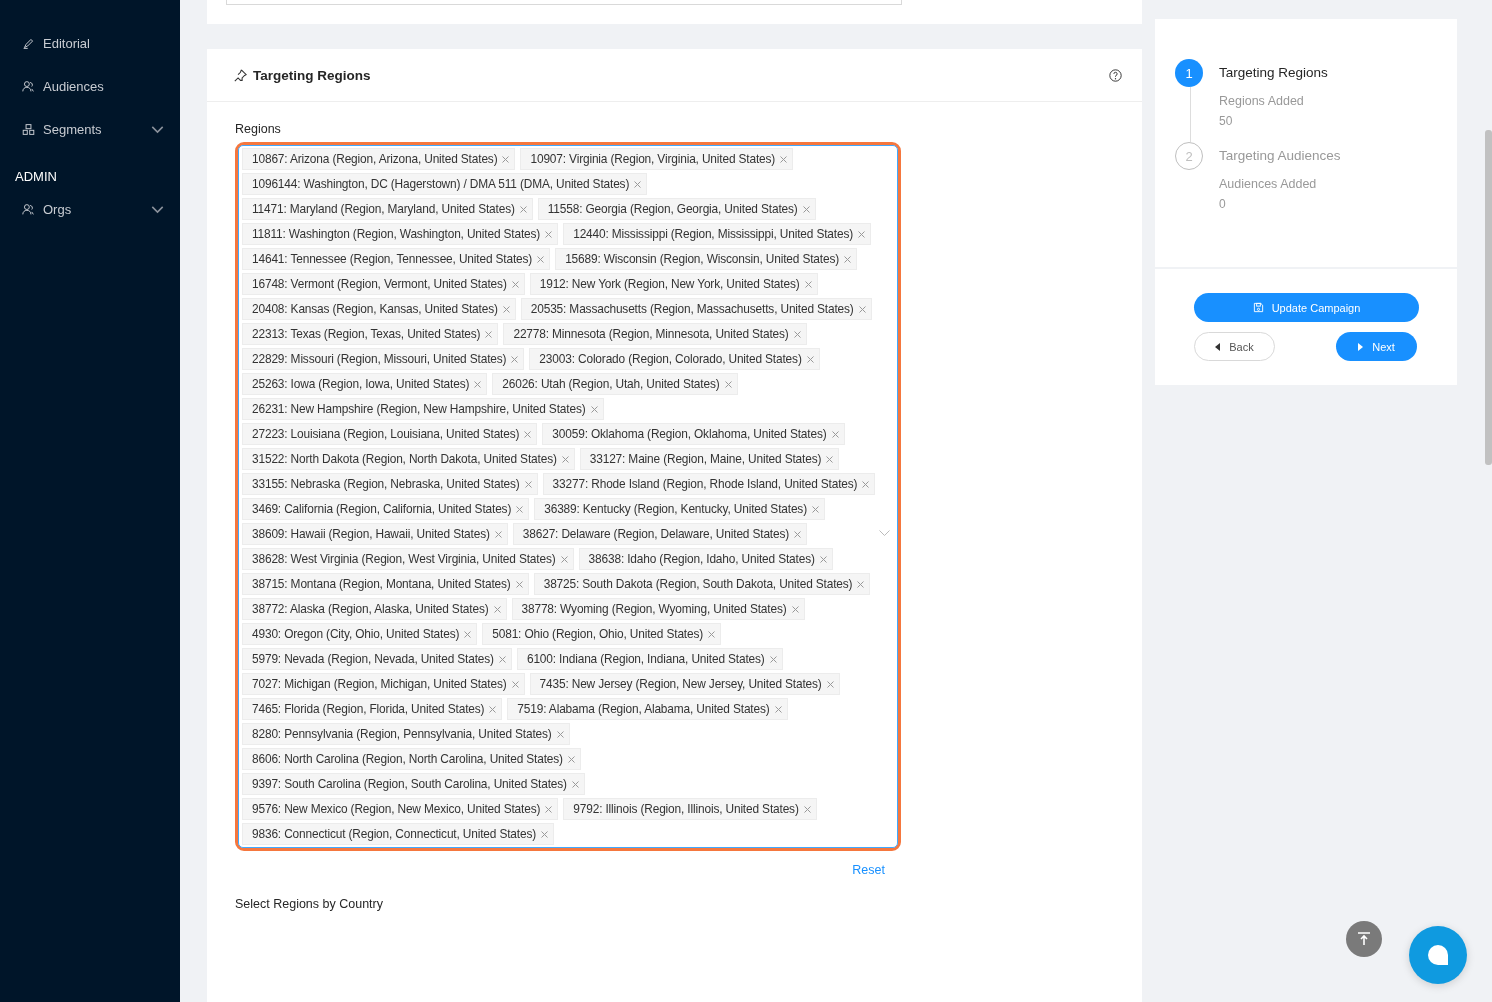 Image resolution: width=1492 pixels, height=1002 pixels. Describe the element at coordinates (702, 259) in the screenshot. I see `tag-label: 15689: Wisconsin (Region, Wisconsin, United States)` at that location.